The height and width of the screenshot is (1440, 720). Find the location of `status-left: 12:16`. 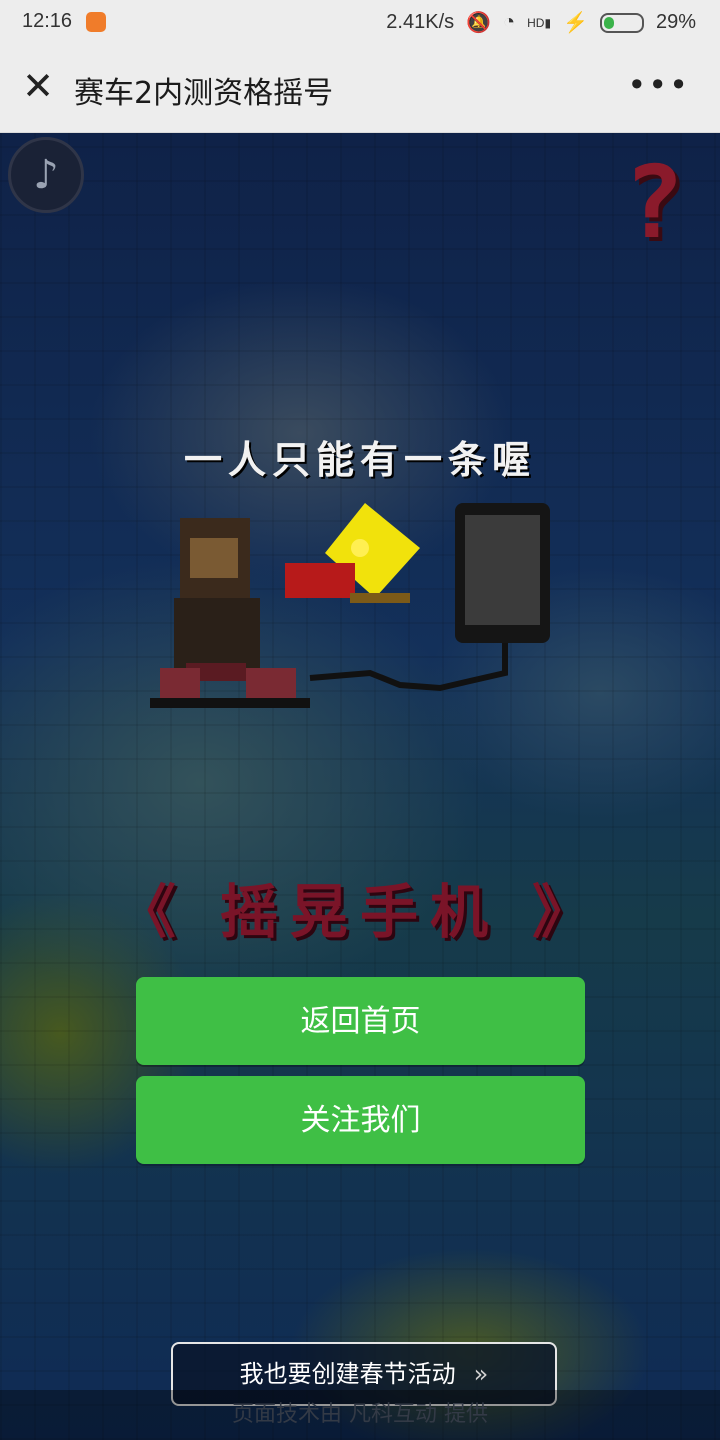

status-left: 12:16 is located at coordinates (64, 21).